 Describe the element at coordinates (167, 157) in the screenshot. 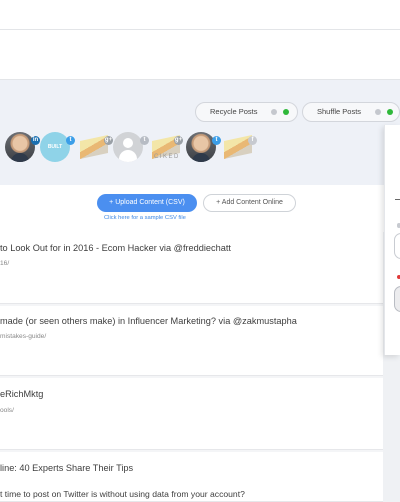

I see `brand-logo-text: CIKED` at that location.